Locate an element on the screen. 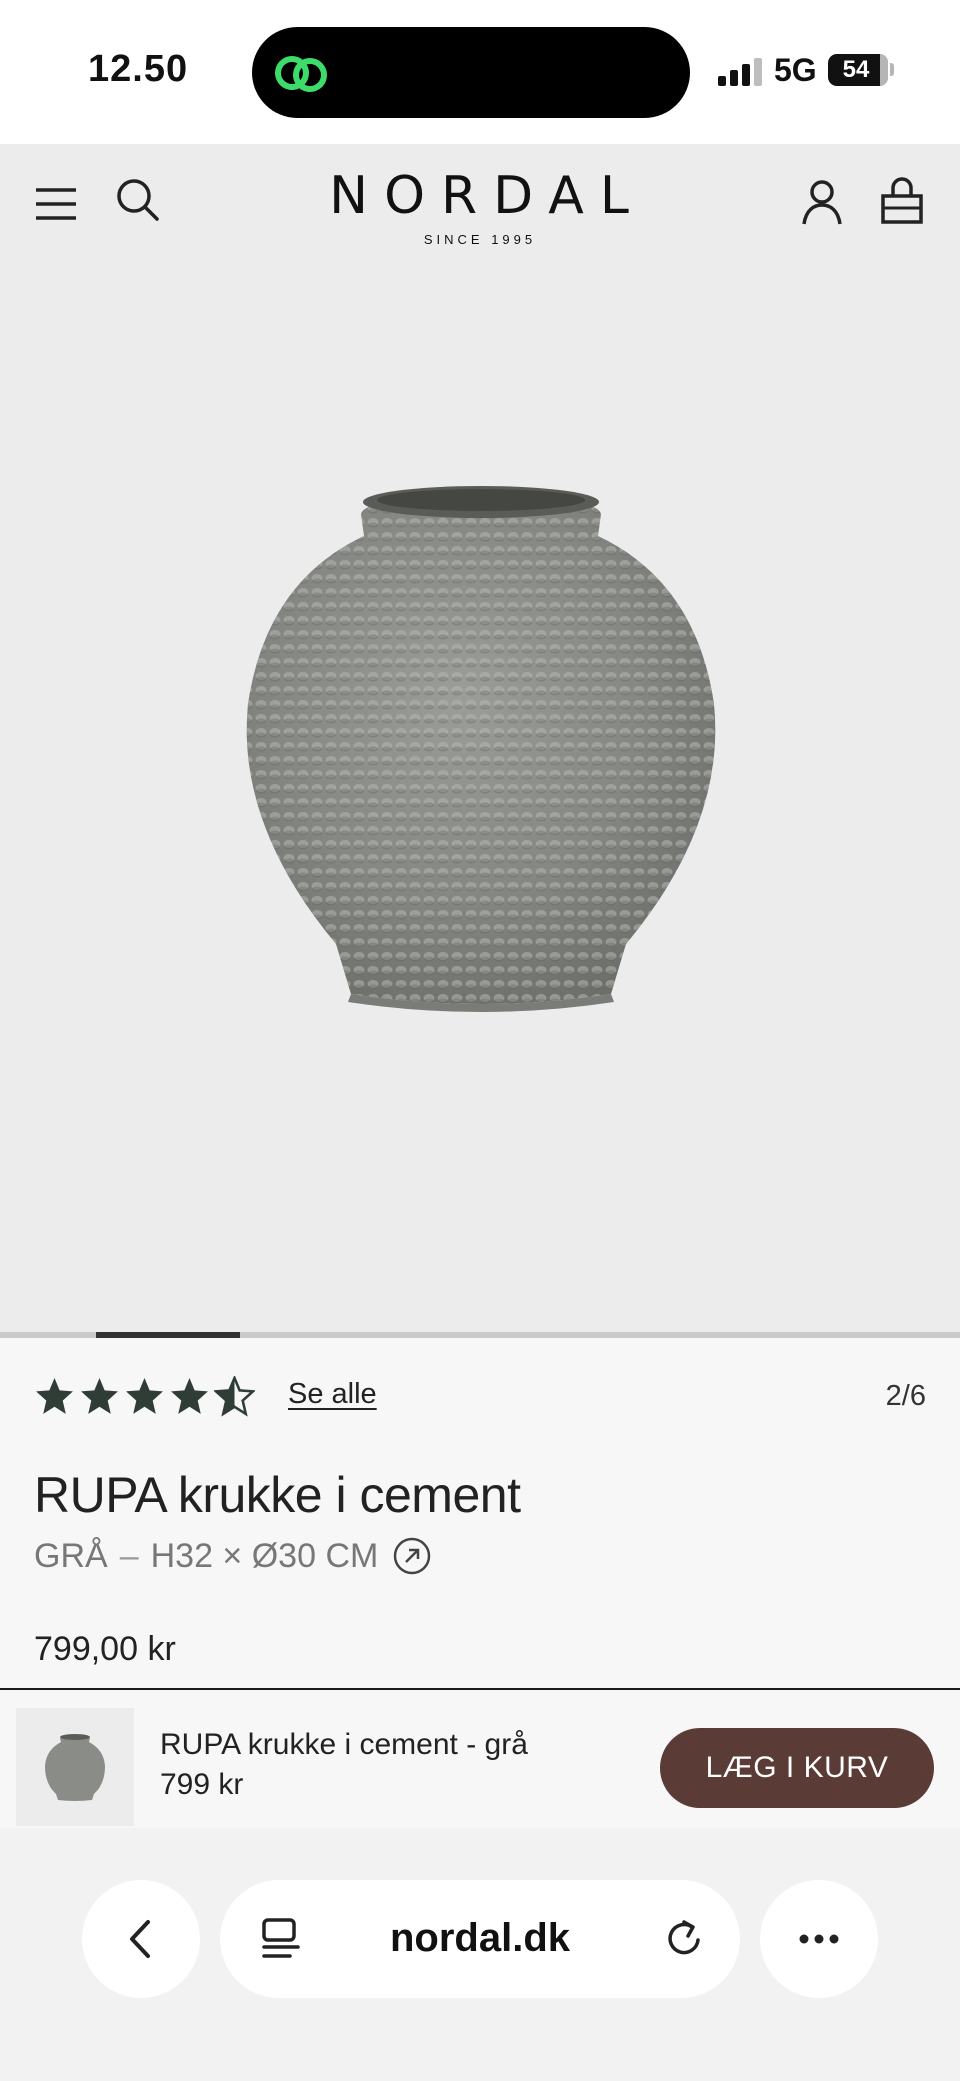 Image resolution: width=960 pixels, height=2081 pixels. variant-dimensions: H32 × Ø30 CM is located at coordinates (264, 1555).